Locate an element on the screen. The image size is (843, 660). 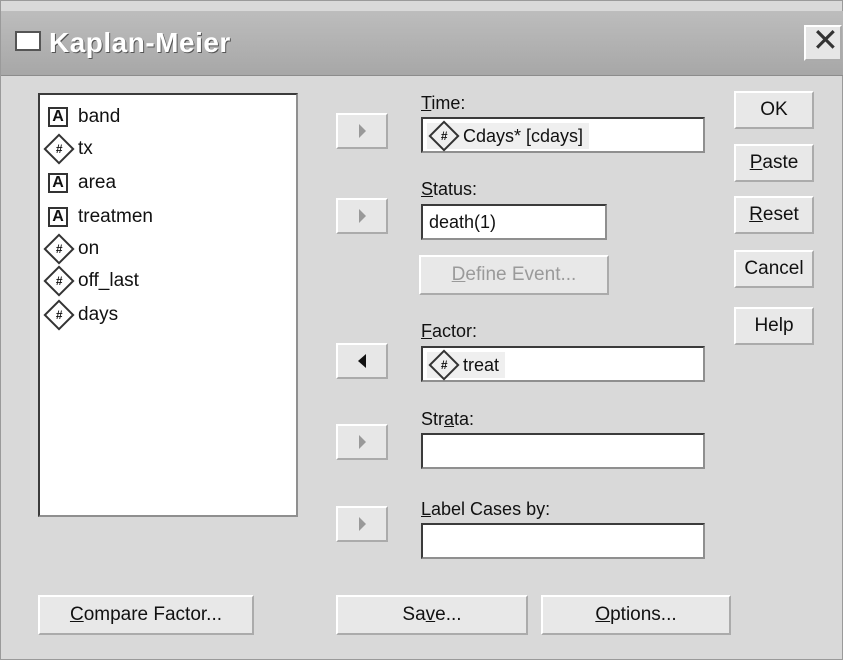
move-from-factor-button is located at coordinates (362, 361).